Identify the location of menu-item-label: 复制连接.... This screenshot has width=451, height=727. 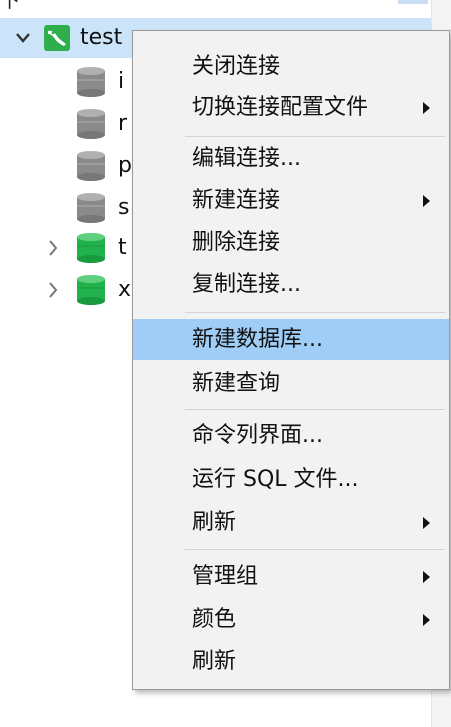
(246, 284).